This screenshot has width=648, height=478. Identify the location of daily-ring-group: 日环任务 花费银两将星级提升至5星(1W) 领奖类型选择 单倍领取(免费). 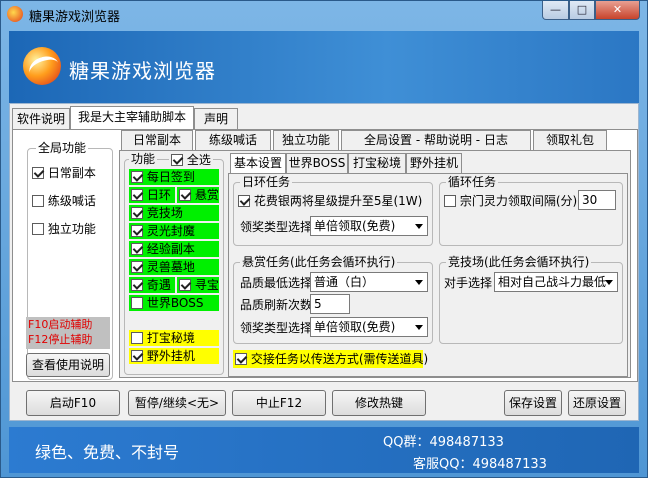
(333, 210).